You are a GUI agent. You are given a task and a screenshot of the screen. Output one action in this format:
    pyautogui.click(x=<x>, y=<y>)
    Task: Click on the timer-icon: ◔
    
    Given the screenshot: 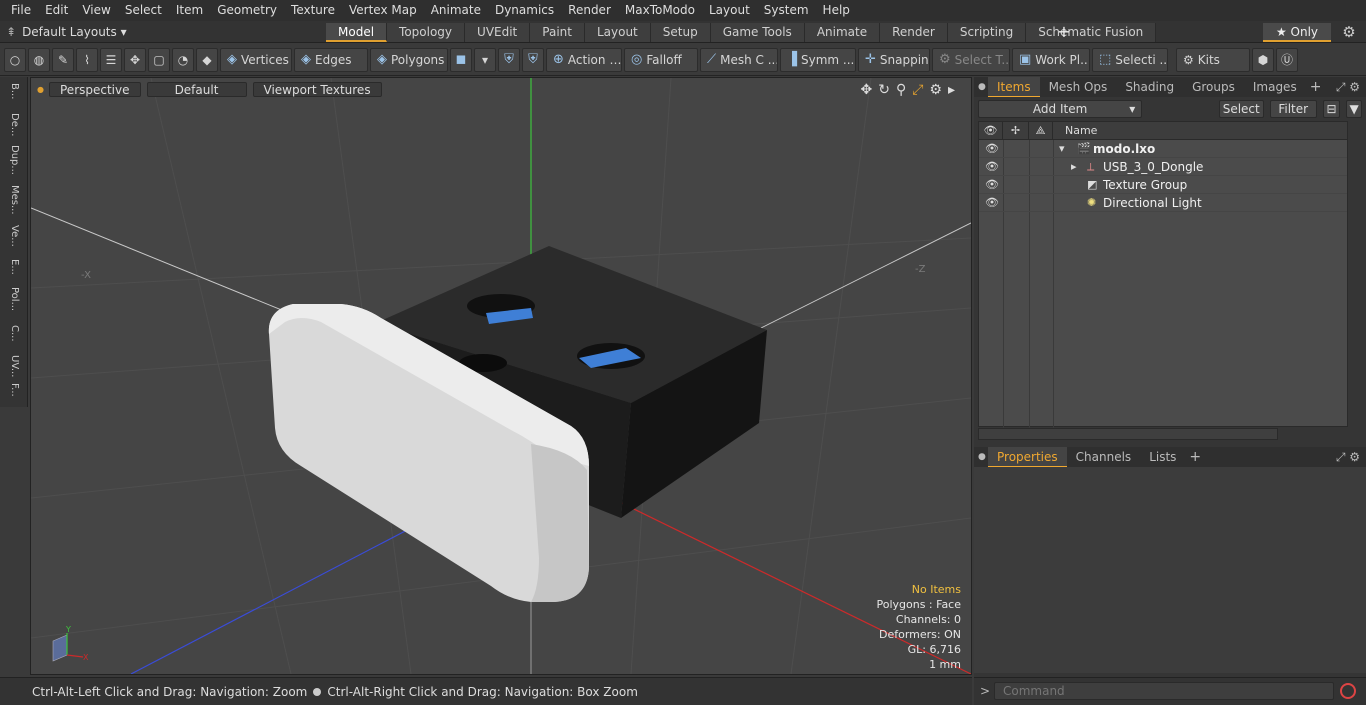 What is the action you would take?
    pyautogui.click(x=183, y=59)
    